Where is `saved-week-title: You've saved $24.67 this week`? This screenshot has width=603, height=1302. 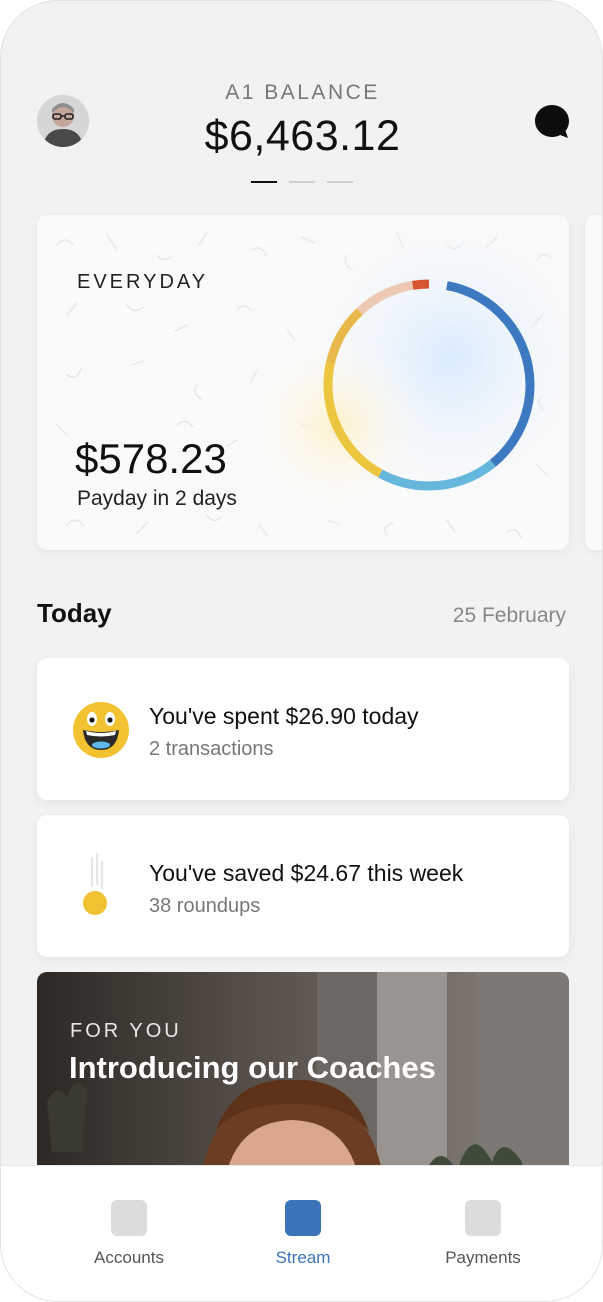 saved-week-title: You've saved $24.67 this week is located at coordinates (306, 873).